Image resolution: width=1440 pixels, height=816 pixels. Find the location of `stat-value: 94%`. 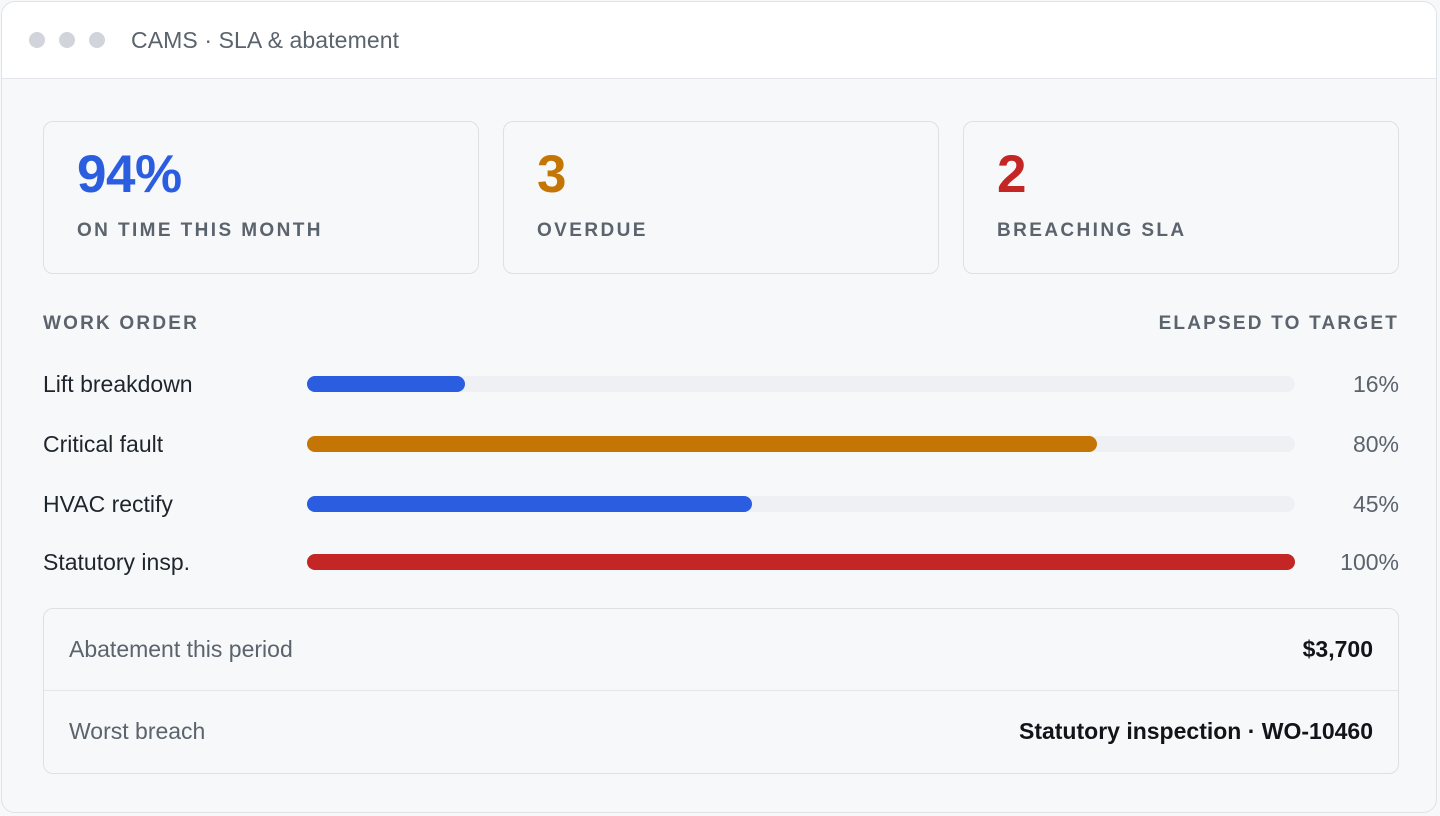

stat-value: 94% is located at coordinates (129, 174).